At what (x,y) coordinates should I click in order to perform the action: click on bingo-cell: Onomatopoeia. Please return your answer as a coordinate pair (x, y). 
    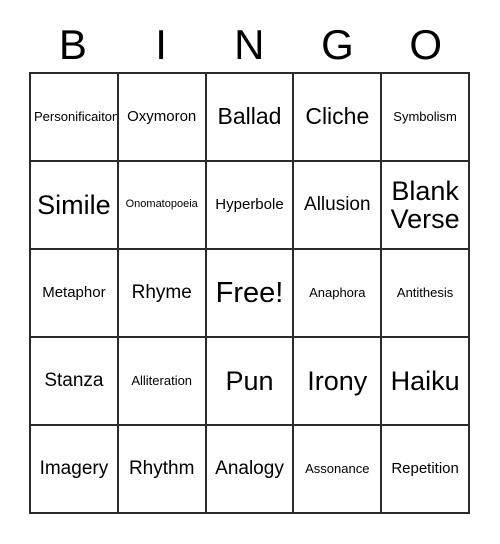
    Looking at the image, I should click on (162, 206).